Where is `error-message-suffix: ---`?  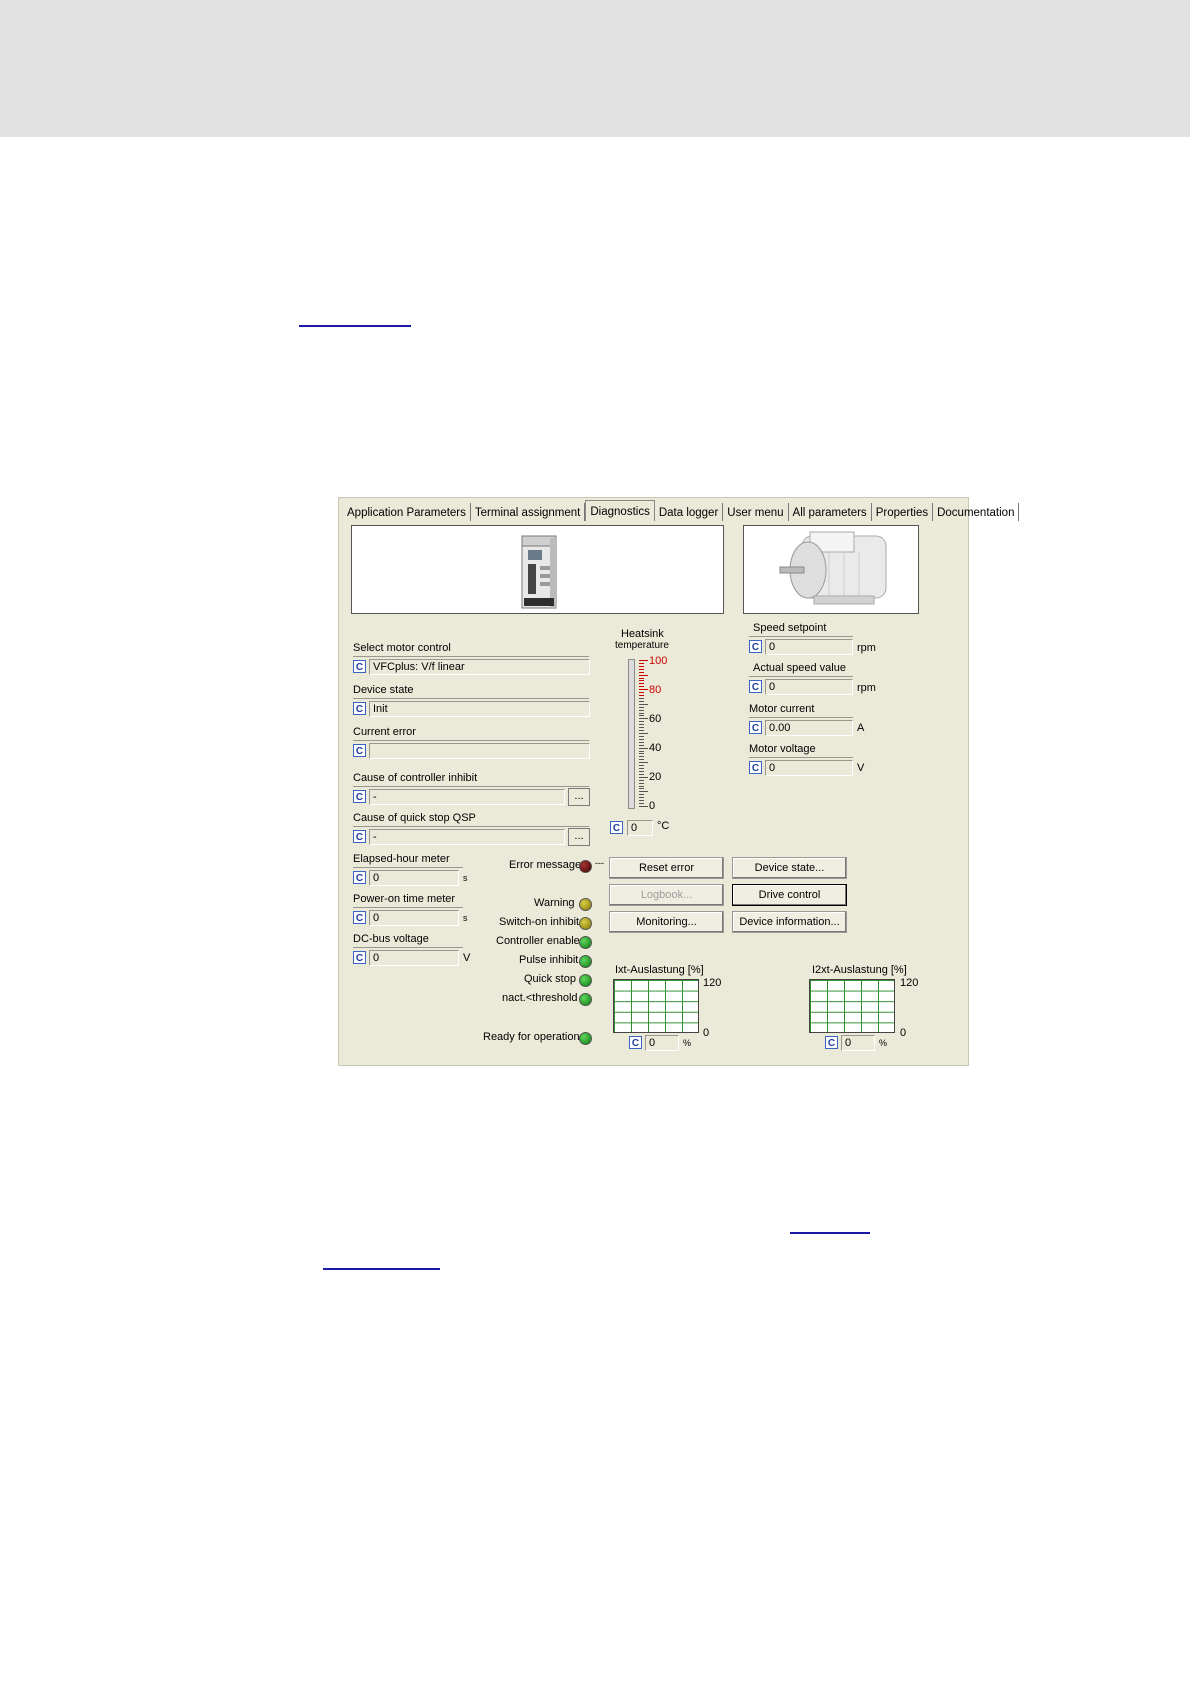 error-message-suffix: --- is located at coordinates (599, 863).